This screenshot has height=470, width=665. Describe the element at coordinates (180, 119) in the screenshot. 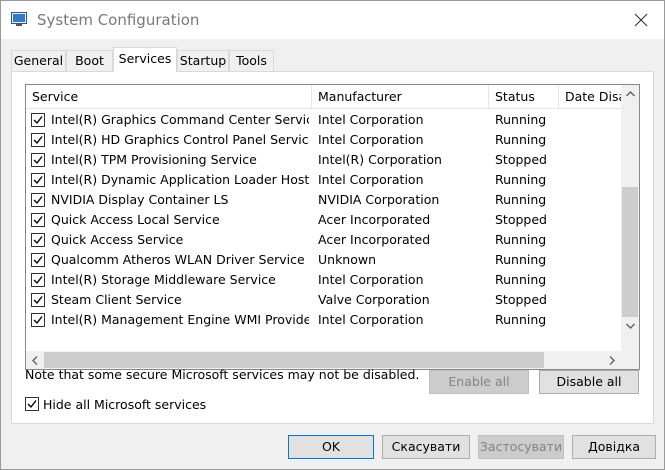

I see `service-name: Intel(R) Graphics Command Center Service` at that location.